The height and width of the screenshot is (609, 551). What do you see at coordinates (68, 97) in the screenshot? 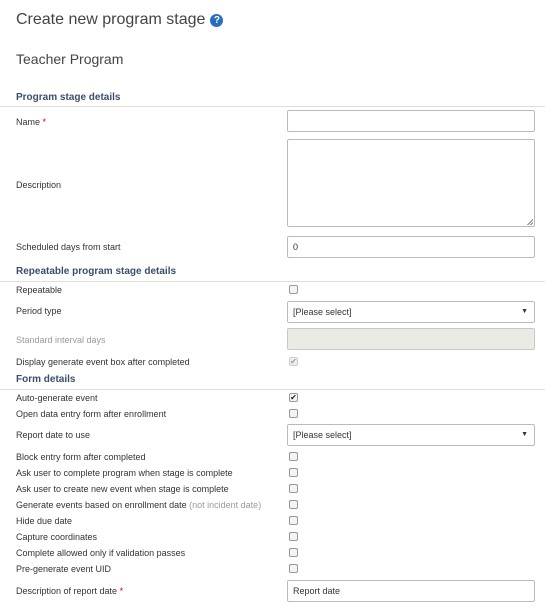
I see `section-program-stage-details: Program stage details` at bounding box center [68, 97].